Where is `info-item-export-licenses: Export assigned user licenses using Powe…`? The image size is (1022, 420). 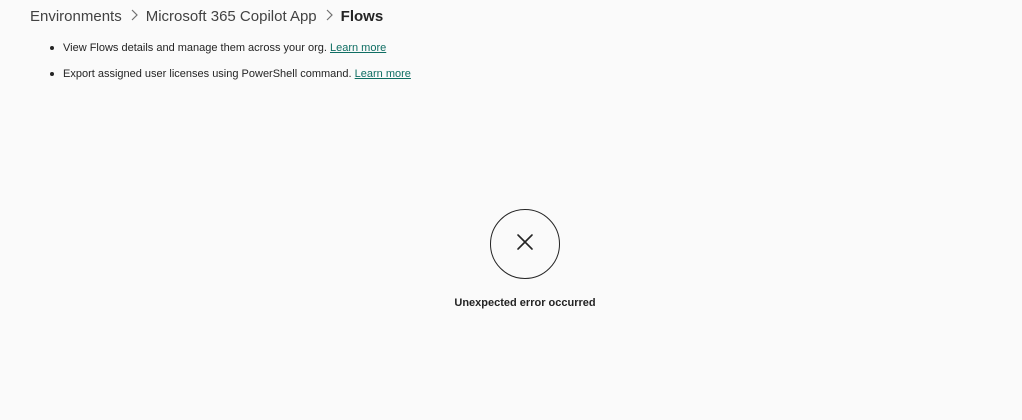 info-item-export-licenses: Export assigned user licenses using Powe… is located at coordinates (230, 79).